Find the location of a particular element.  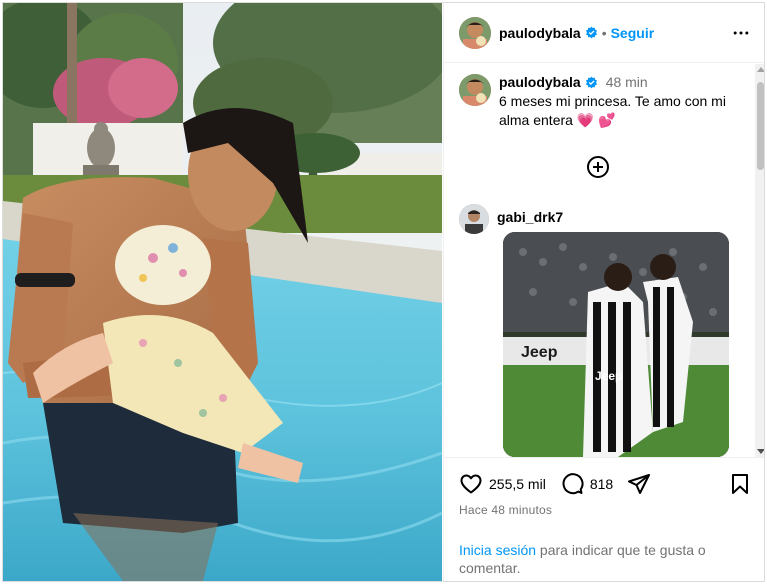

gif-board-text: Jeep is located at coordinates (539, 352).